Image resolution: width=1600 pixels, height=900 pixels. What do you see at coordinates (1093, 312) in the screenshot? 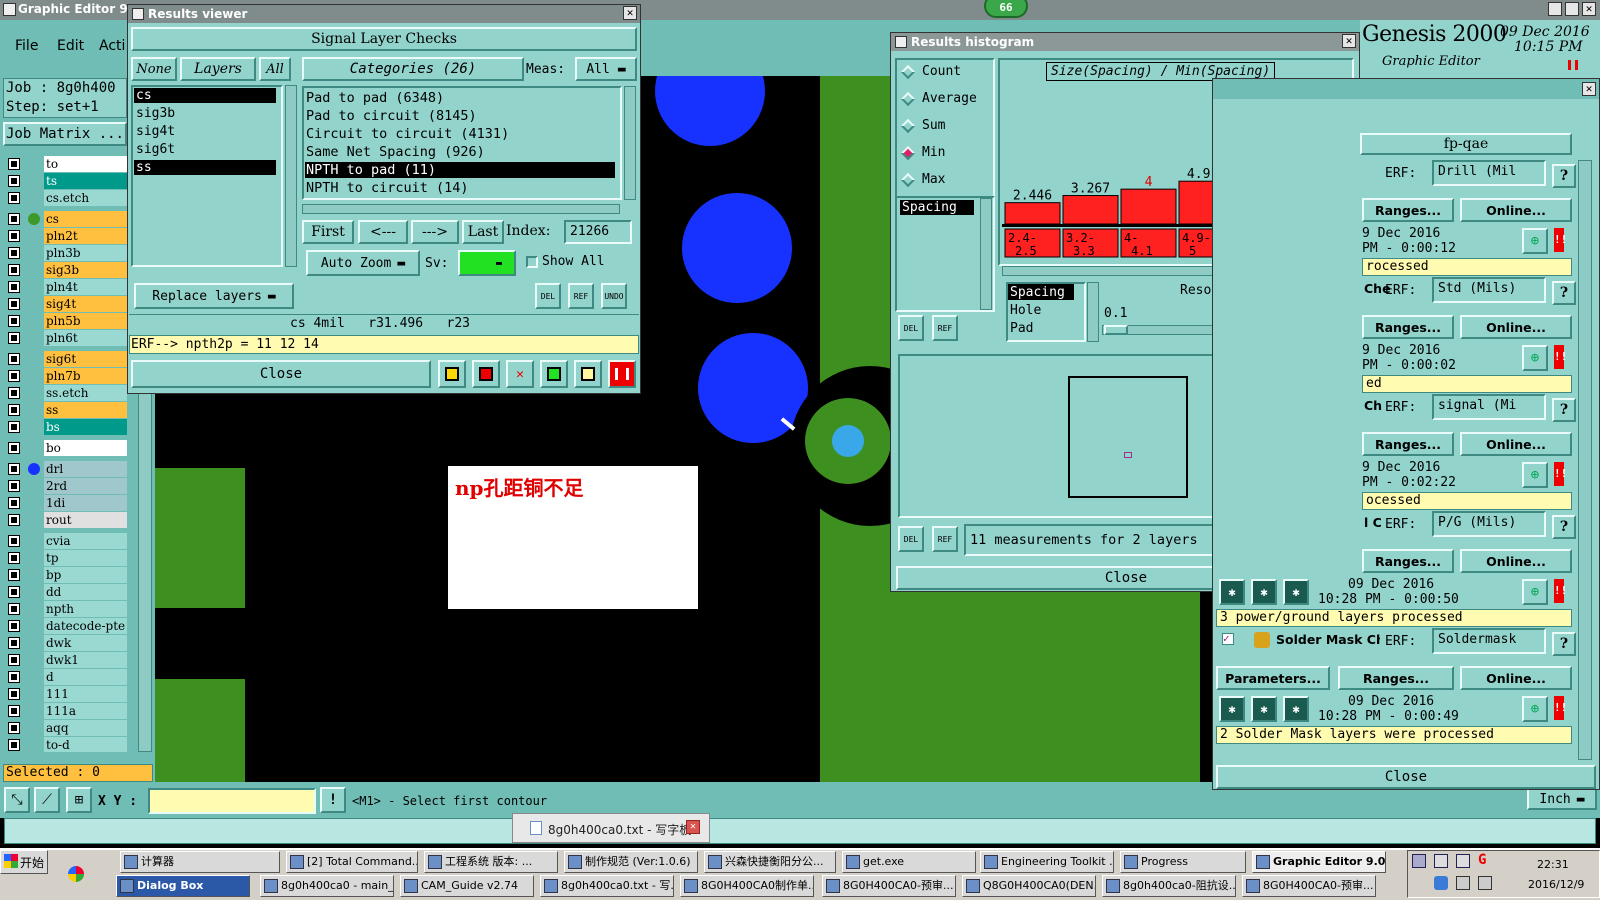
I see `ranges-scrollbar` at bounding box center [1093, 312].